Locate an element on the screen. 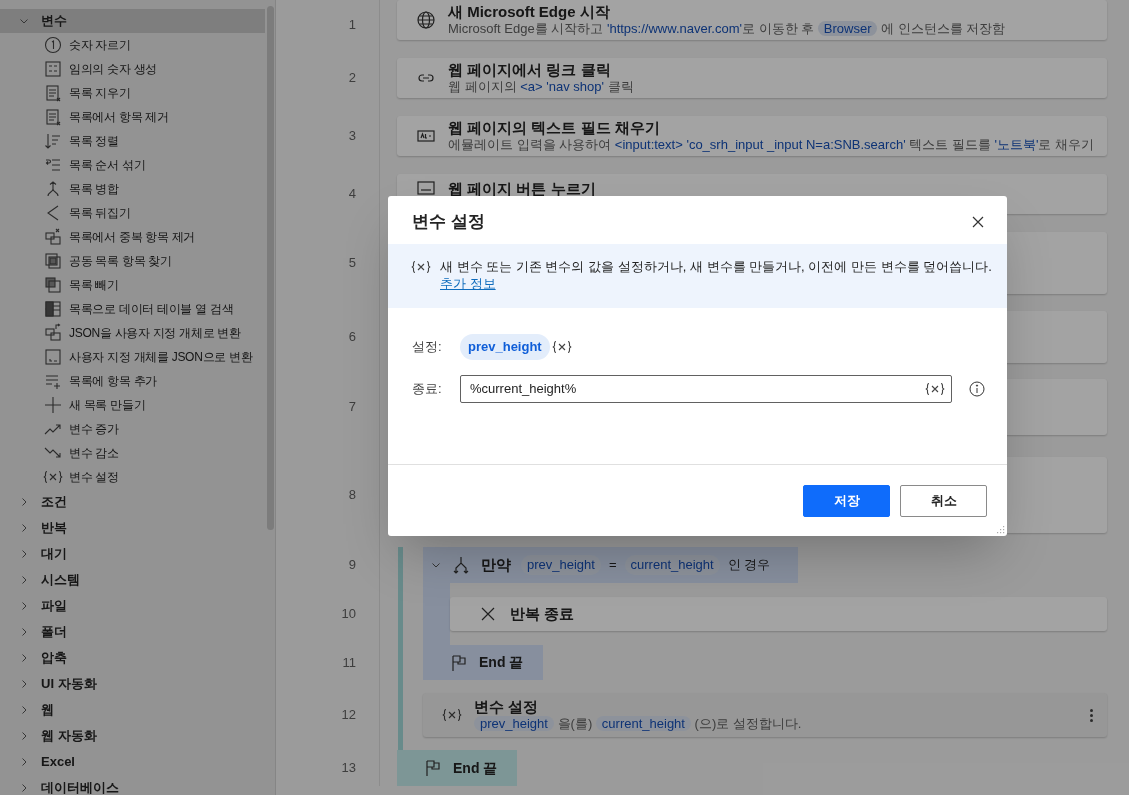 Image resolution: width=1129 pixels, height=795 pixels. action-item: 목록 뒤집기 is located at coordinates (137, 213).